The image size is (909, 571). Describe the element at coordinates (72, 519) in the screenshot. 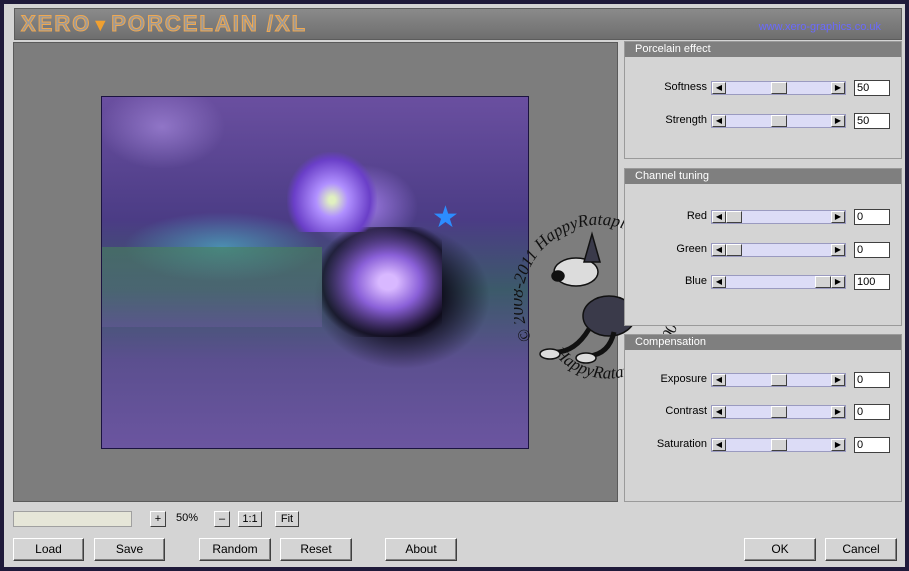

I see `status-box` at that location.